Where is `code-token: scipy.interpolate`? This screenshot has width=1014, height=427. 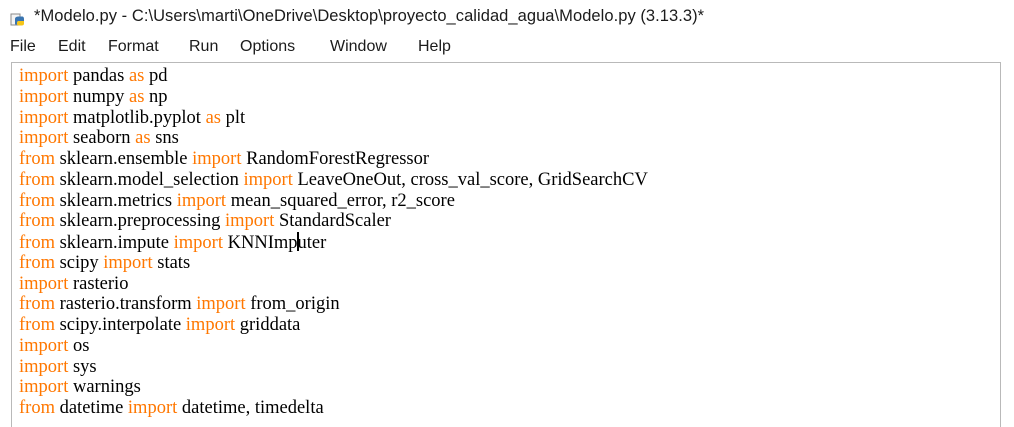 code-token: scipy.interpolate is located at coordinates (120, 325).